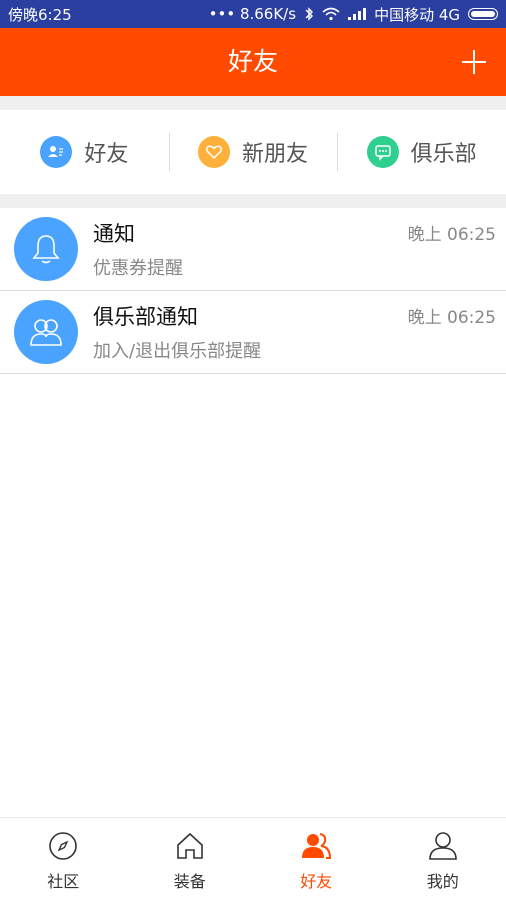  What do you see at coordinates (63, 881) in the screenshot?
I see `tab-label: 社区` at bounding box center [63, 881].